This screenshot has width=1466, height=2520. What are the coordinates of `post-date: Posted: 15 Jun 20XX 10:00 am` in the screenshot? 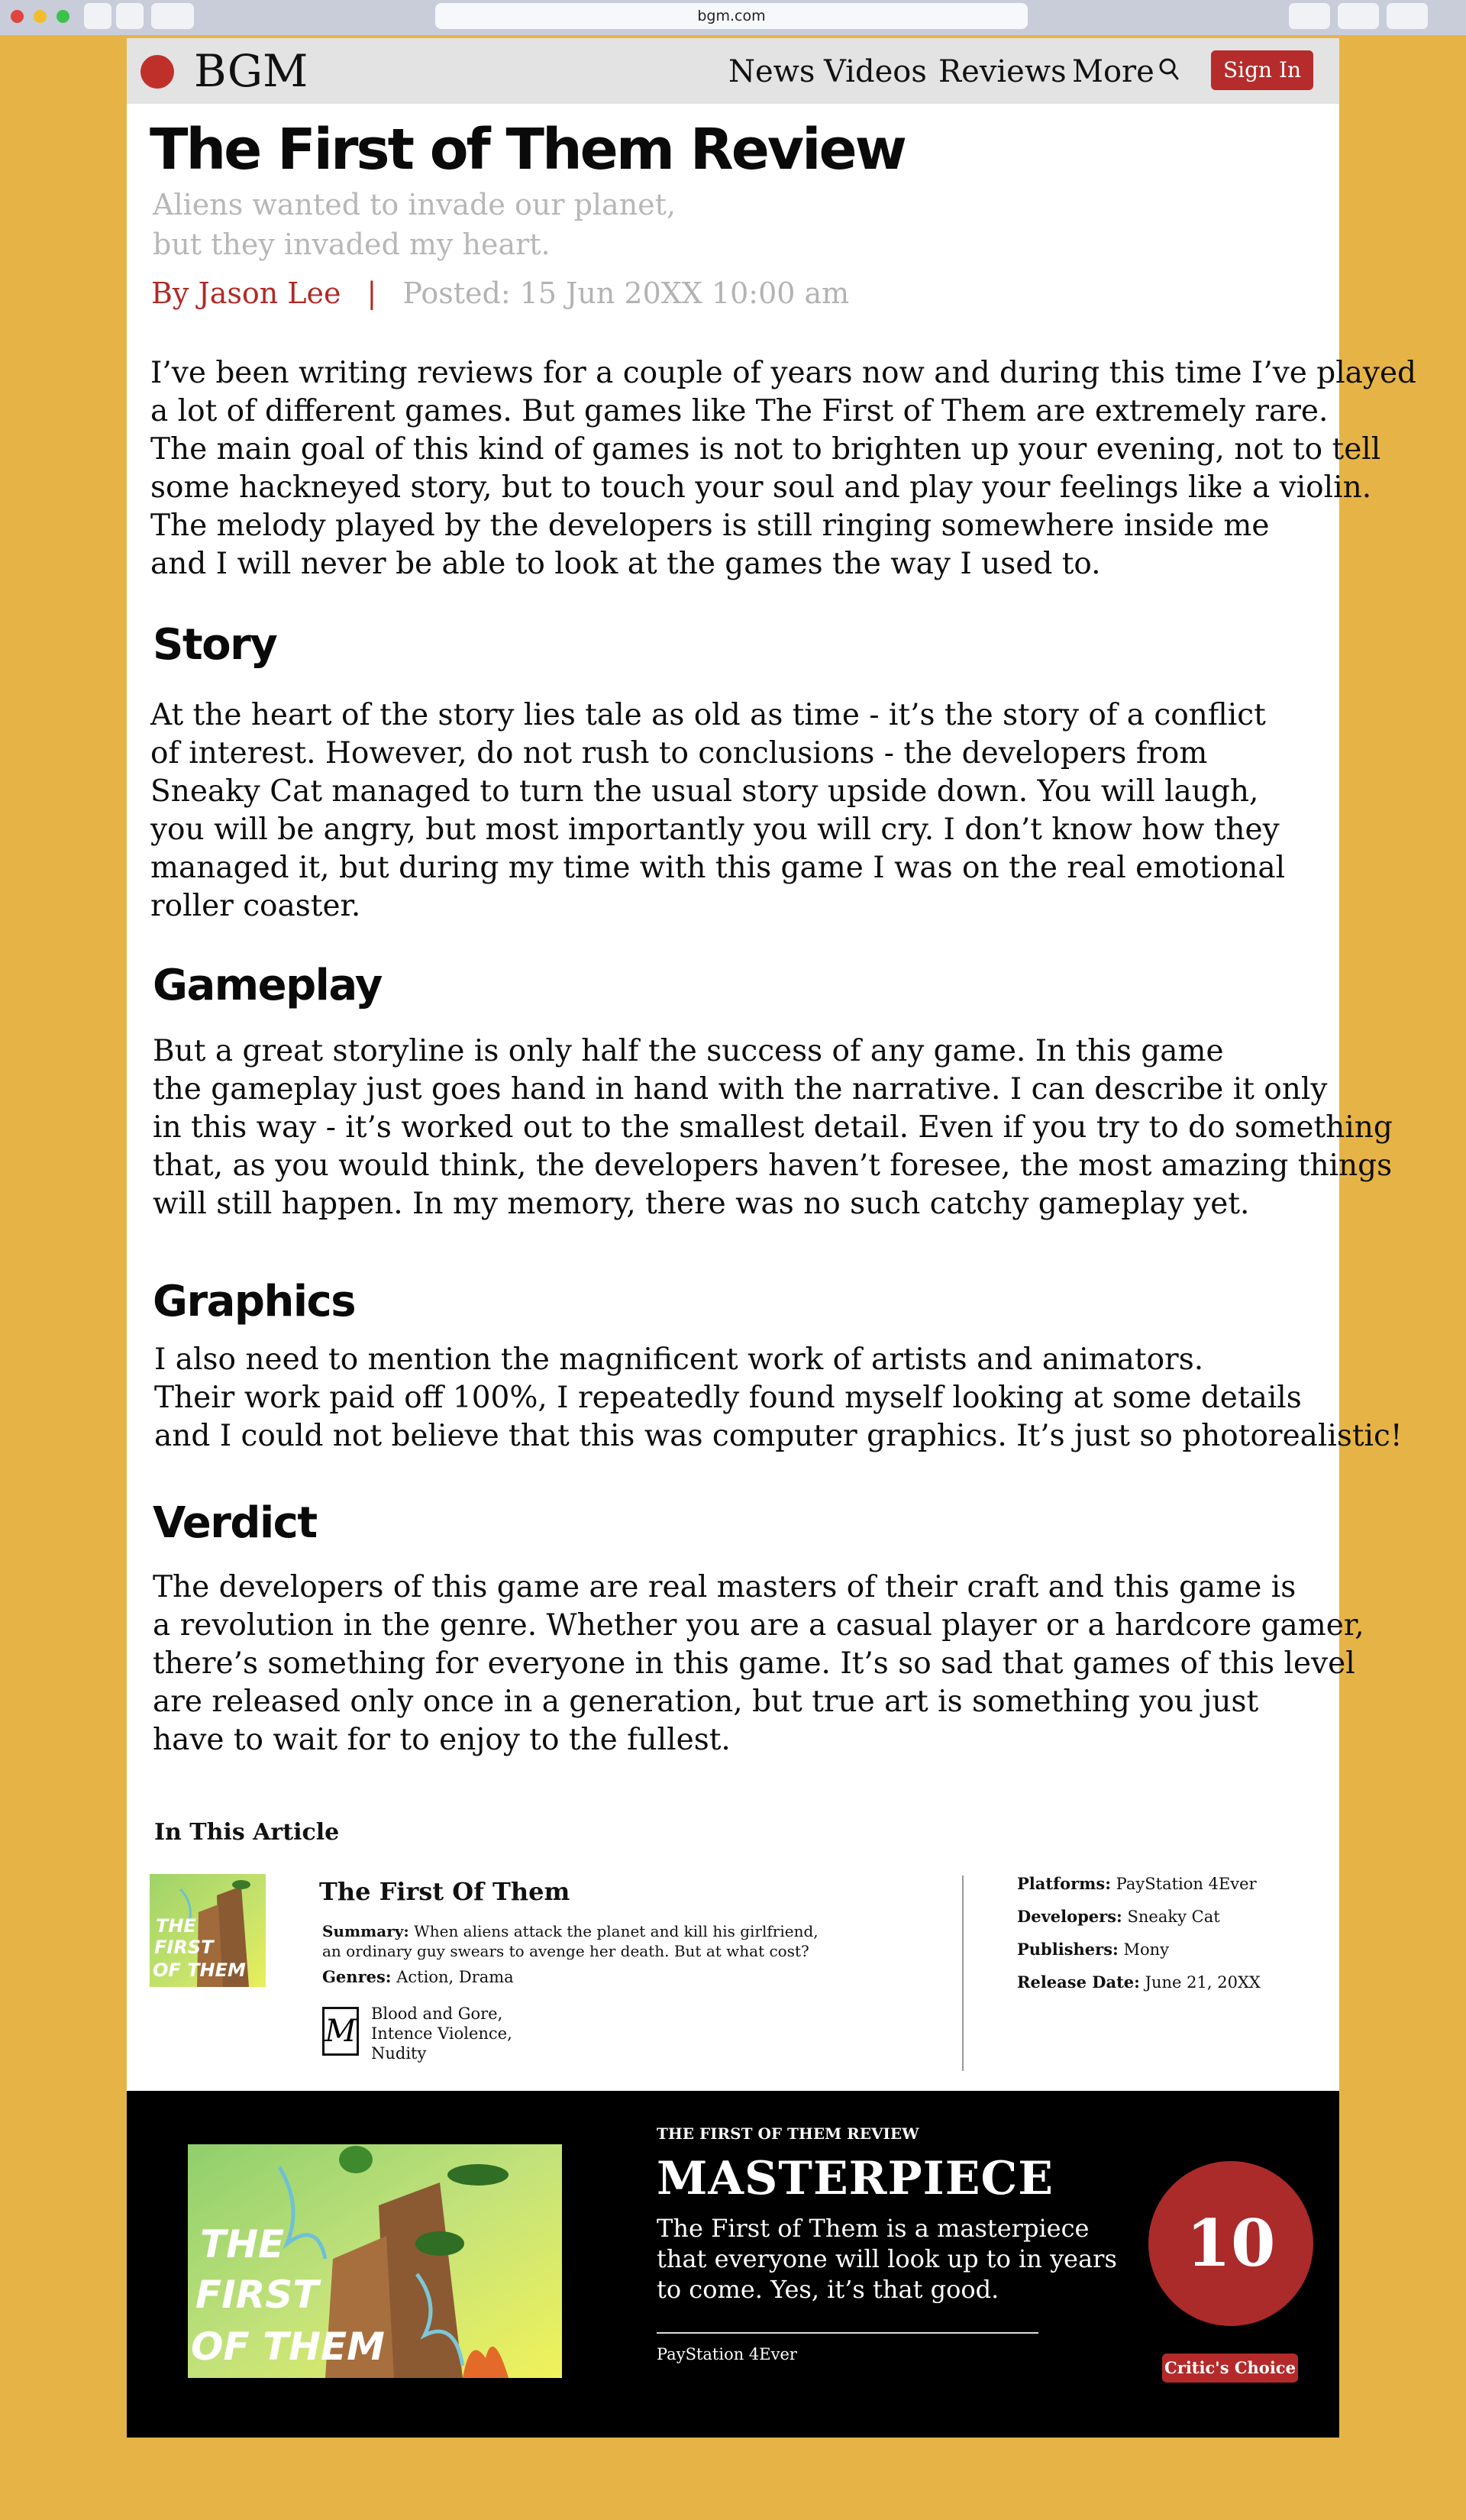 It's located at (626, 293).